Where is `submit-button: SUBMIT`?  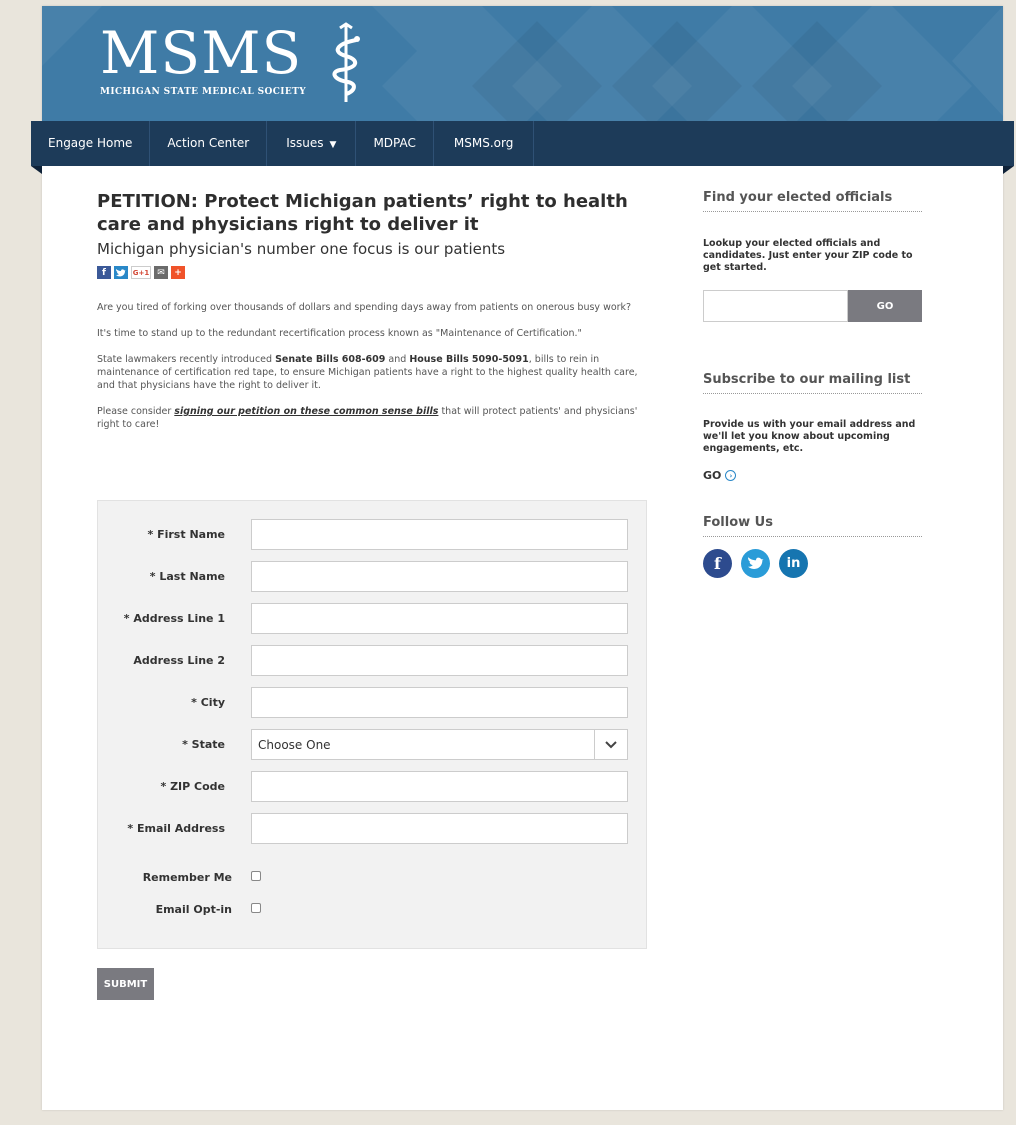
submit-button: SUBMIT is located at coordinates (125, 984).